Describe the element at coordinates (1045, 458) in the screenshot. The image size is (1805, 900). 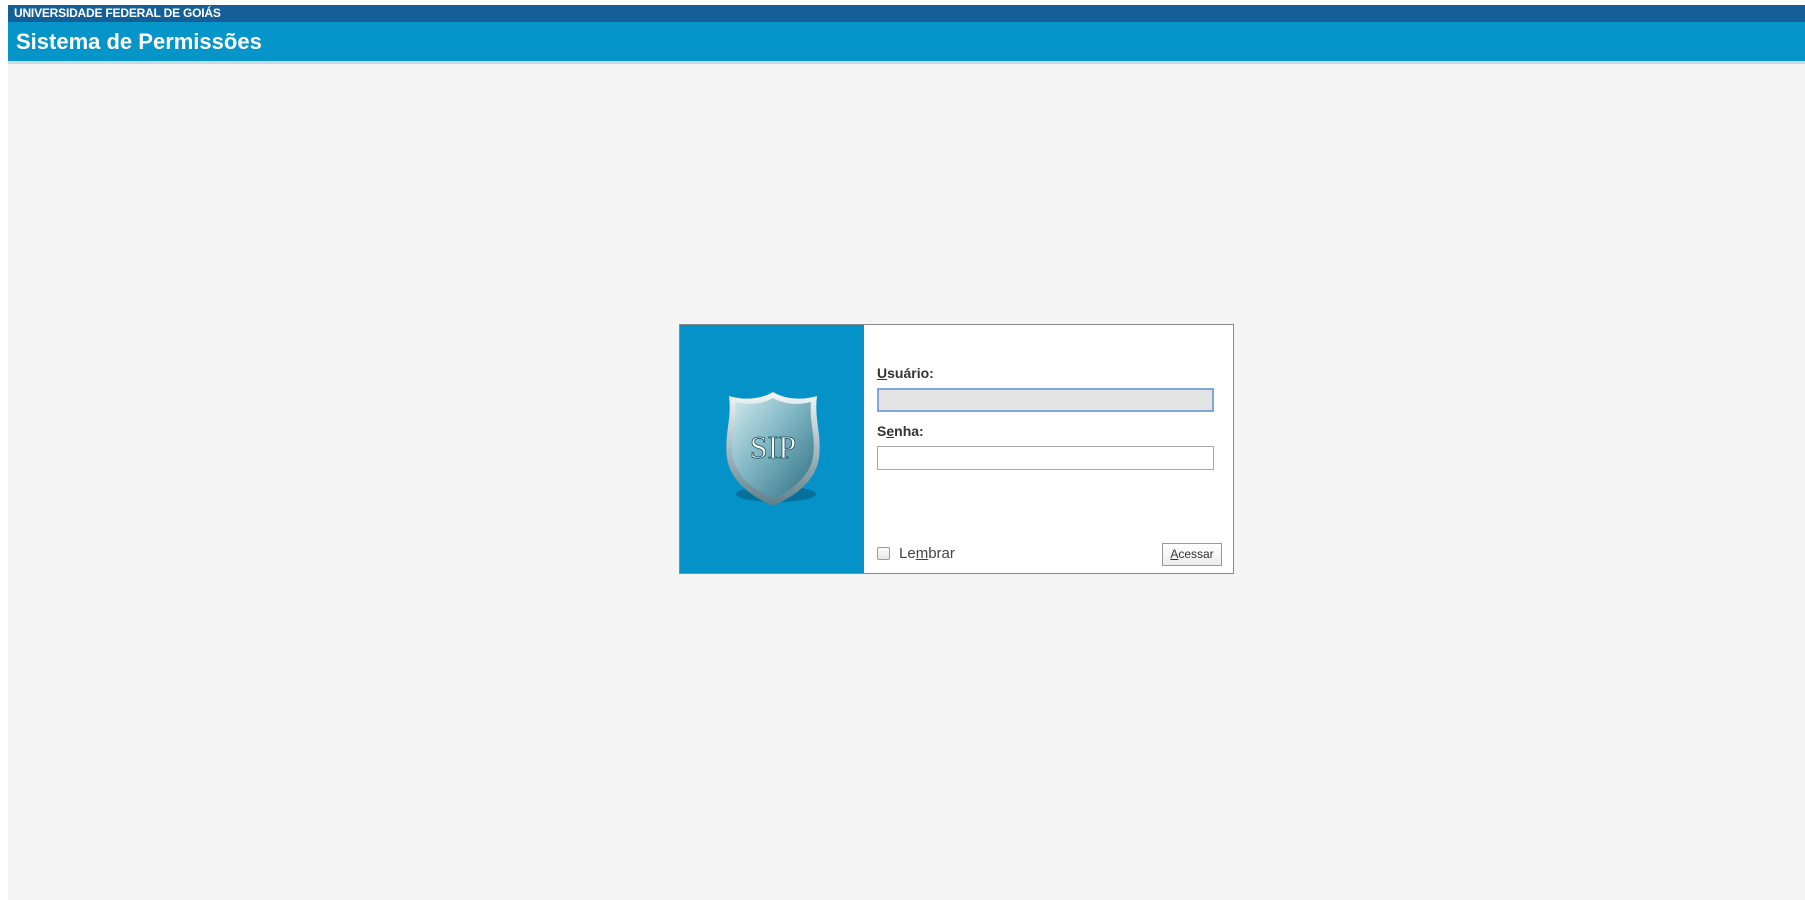
I see `password-input` at that location.